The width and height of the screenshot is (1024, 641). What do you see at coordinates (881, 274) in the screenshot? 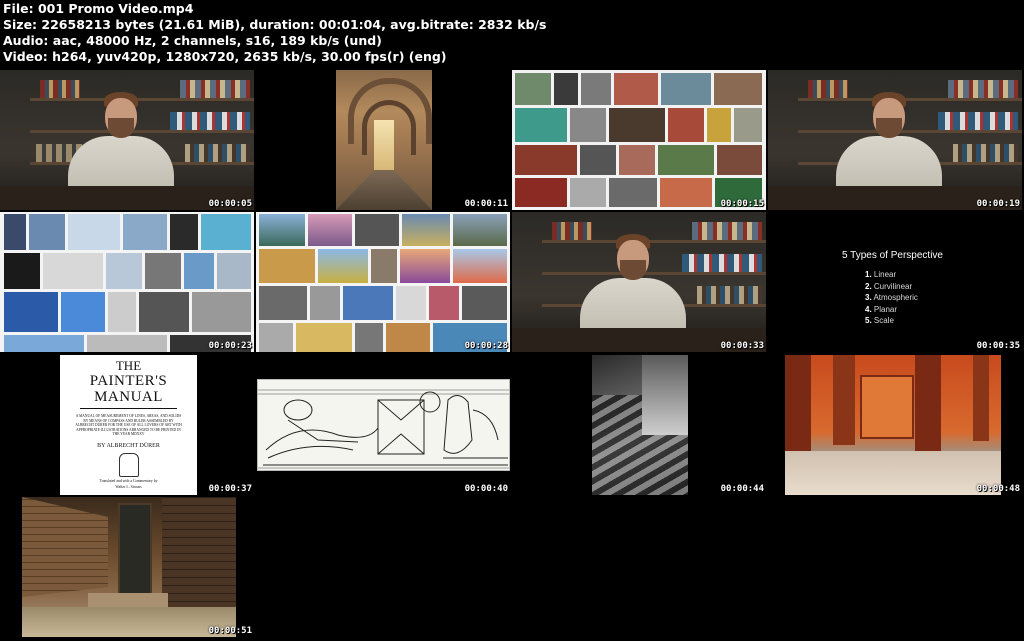
I see `slide-list-item: 1. Linear` at bounding box center [881, 274].